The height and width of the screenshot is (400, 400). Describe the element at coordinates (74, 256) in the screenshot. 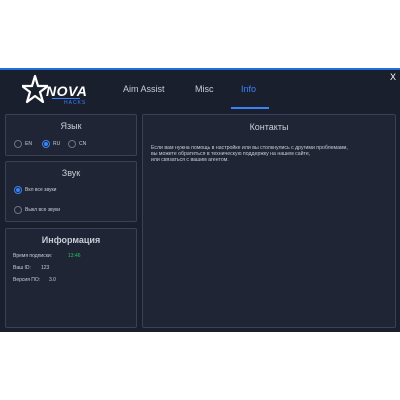

I see `subscription-value: 13:46` at that location.